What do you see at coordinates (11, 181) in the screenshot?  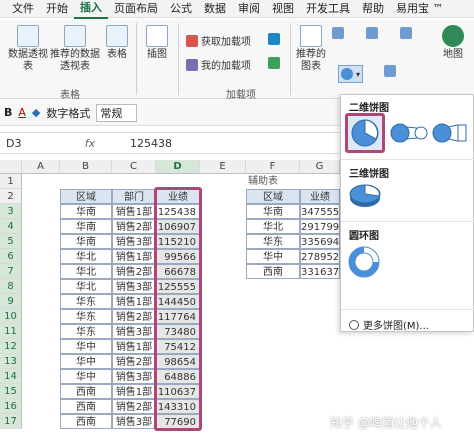 I see `row-header: 1` at bounding box center [11, 181].